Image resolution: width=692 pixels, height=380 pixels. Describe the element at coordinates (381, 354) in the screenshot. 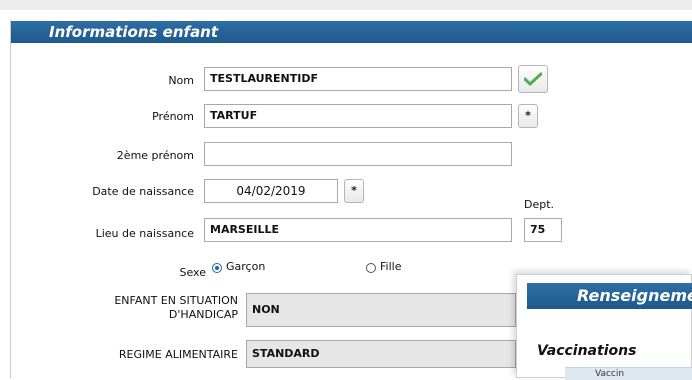

I see `regime-select: STANDARD` at that location.